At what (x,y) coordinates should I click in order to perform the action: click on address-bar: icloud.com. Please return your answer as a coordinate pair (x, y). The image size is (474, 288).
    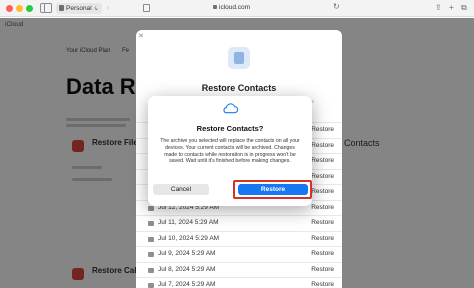
    Looking at the image, I should click on (231, 8).